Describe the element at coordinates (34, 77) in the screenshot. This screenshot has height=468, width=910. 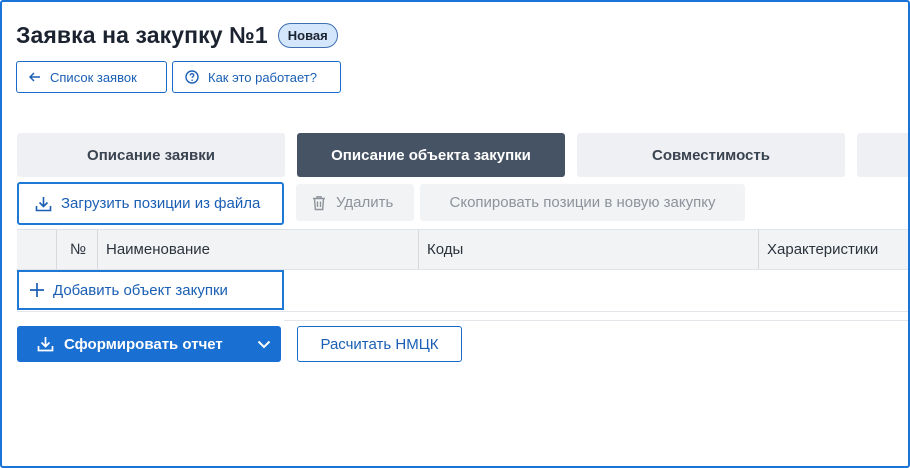
I see `arrow-left-icon` at that location.